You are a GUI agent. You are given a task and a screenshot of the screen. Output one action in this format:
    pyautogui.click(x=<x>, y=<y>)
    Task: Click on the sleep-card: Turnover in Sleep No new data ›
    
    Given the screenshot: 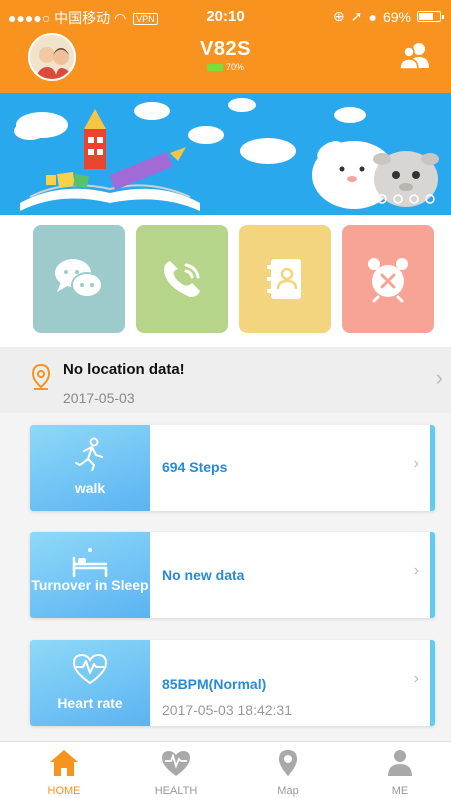 What is the action you would take?
    pyautogui.click(x=232, y=575)
    